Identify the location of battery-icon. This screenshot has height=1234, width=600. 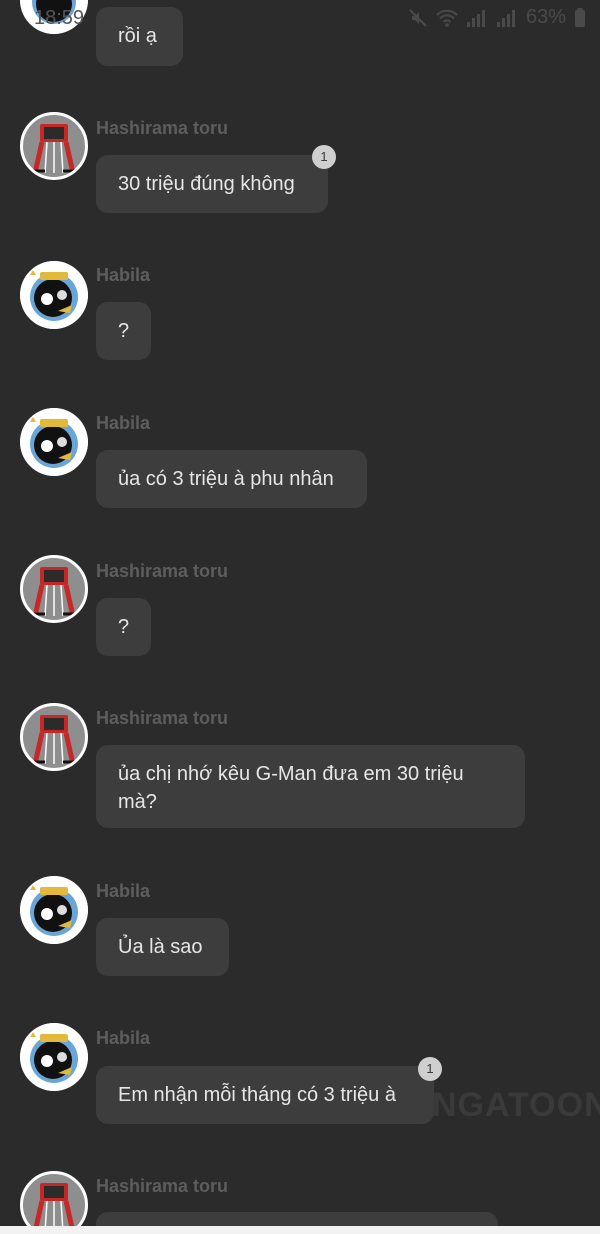
(580, 17).